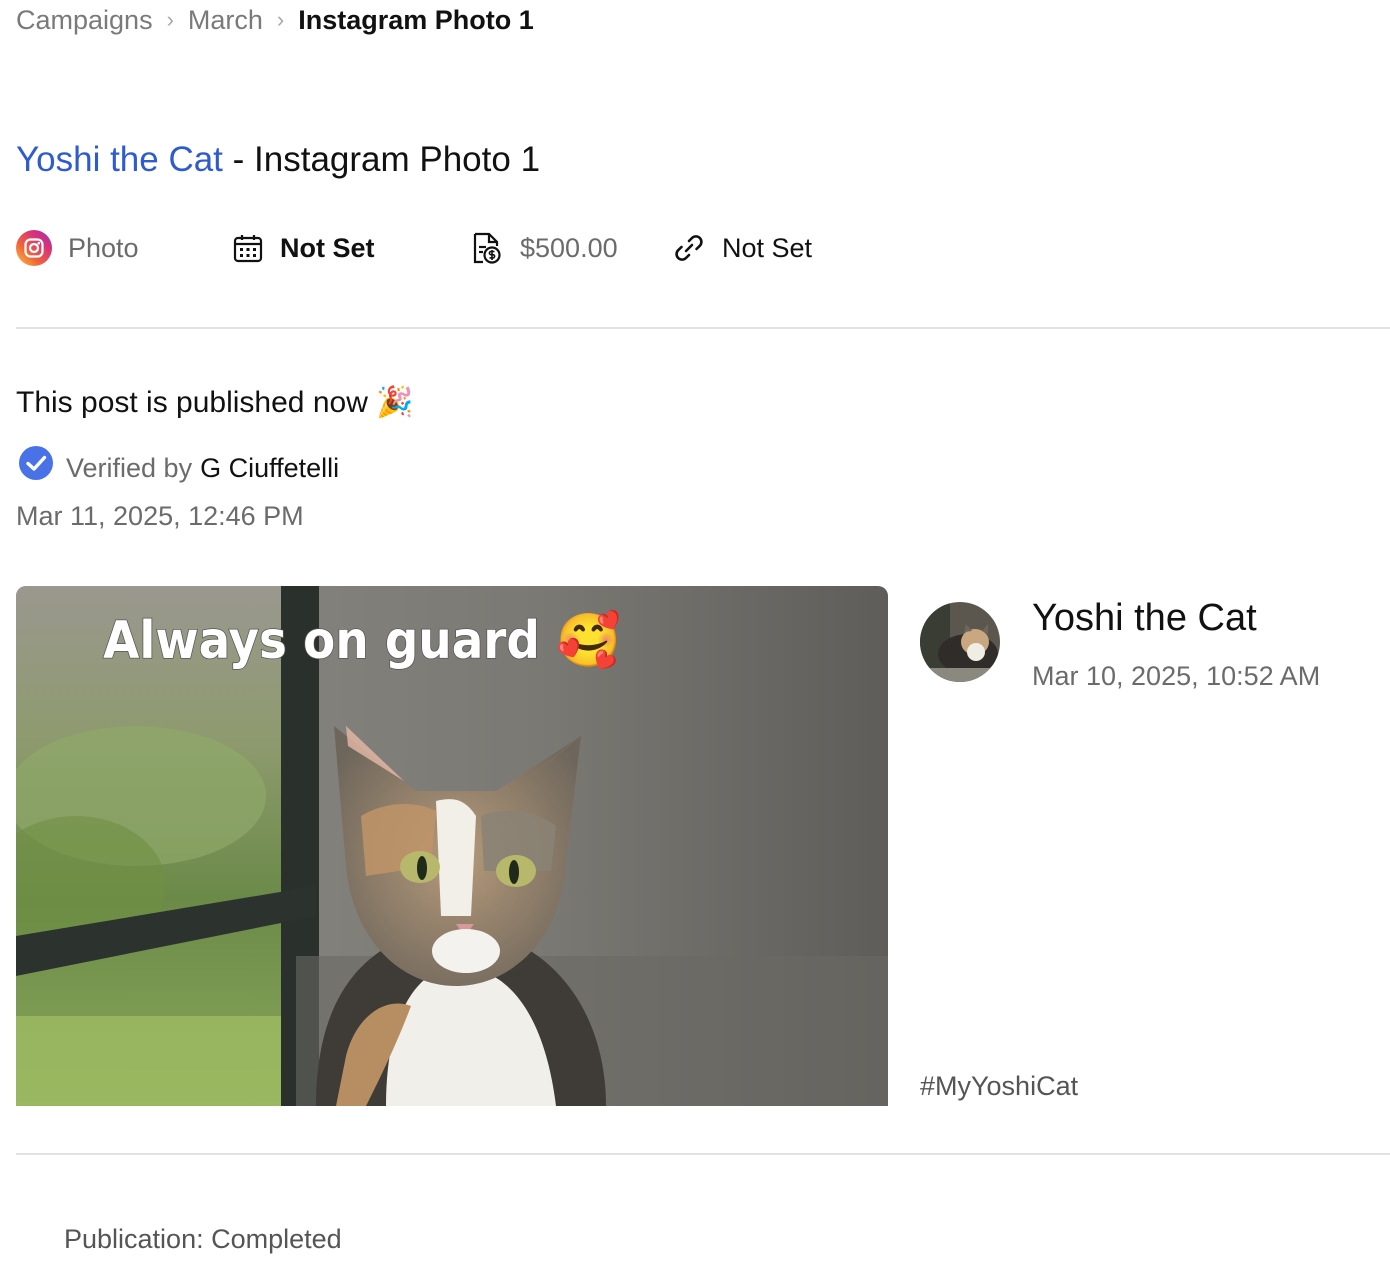 This screenshot has width=1390, height=1288. What do you see at coordinates (34, 248) in the screenshot?
I see `instagram-icon` at bounding box center [34, 248].